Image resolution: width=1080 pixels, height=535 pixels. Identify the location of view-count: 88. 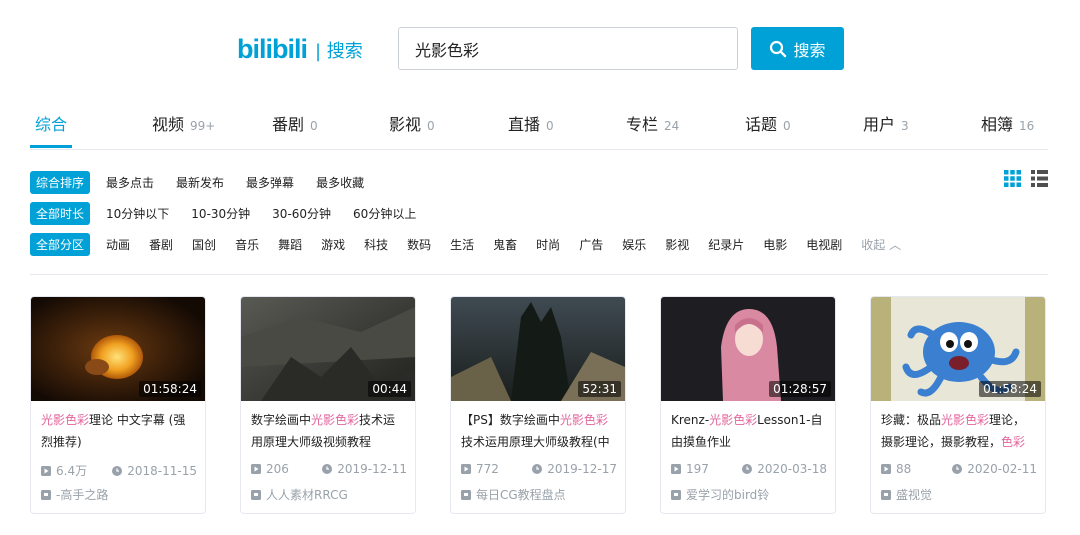
(904, 469).